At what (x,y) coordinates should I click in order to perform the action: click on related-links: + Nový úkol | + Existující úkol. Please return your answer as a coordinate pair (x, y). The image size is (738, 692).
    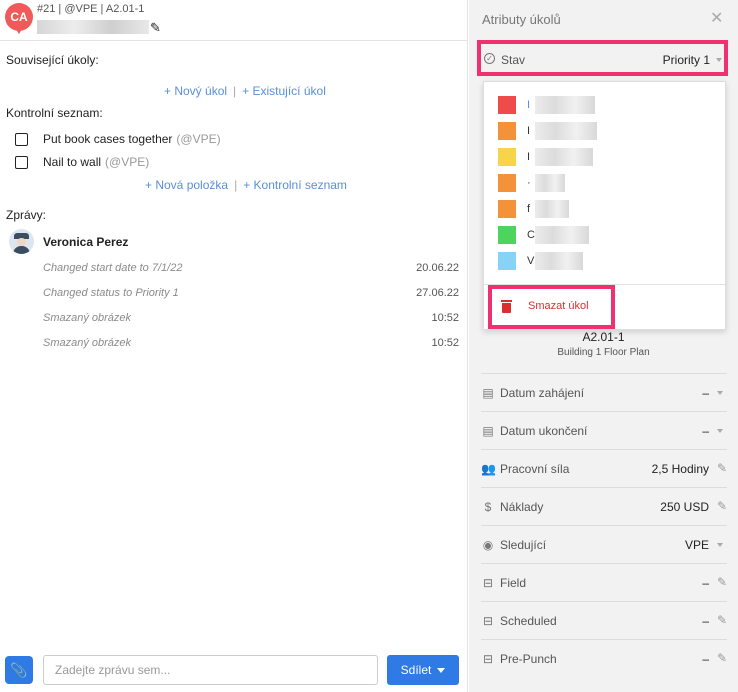
    Looking at the image, I should click on (245, 91).